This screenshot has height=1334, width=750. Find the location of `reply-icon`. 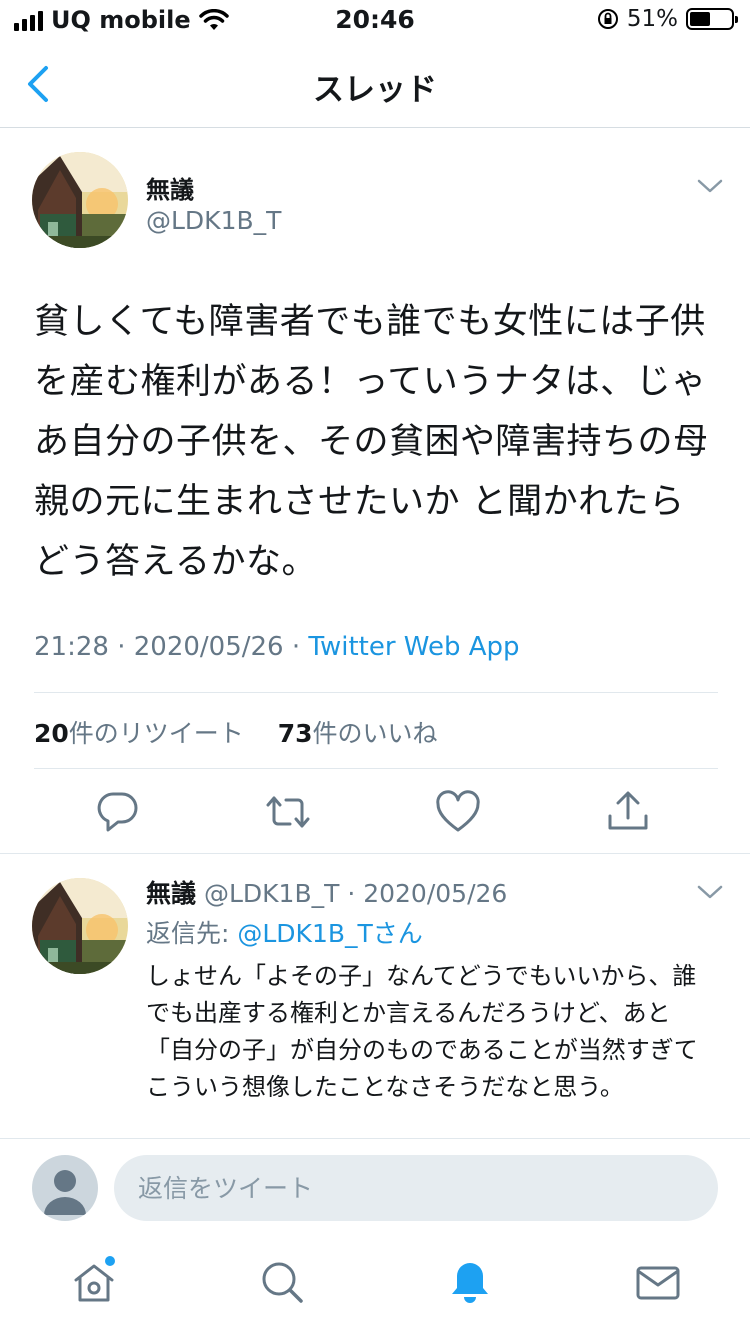

reply-icon is located at coordinates (118, 812).